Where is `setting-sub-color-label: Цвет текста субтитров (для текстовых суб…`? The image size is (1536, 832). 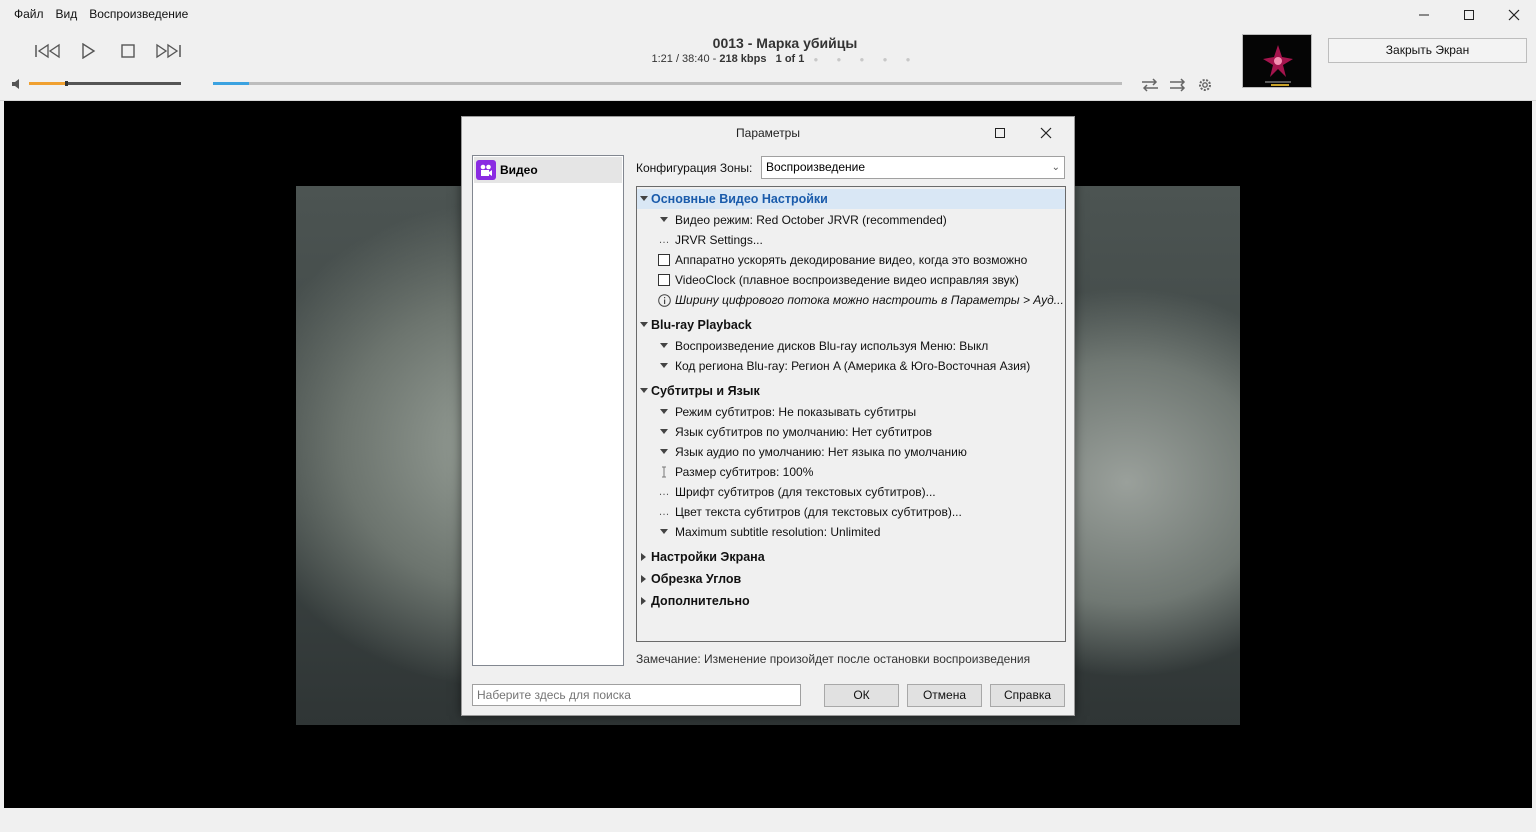 setting-sub-color-label: Цвет текста субтитров (для текстовых суб… is located at coordinates (818, 512).